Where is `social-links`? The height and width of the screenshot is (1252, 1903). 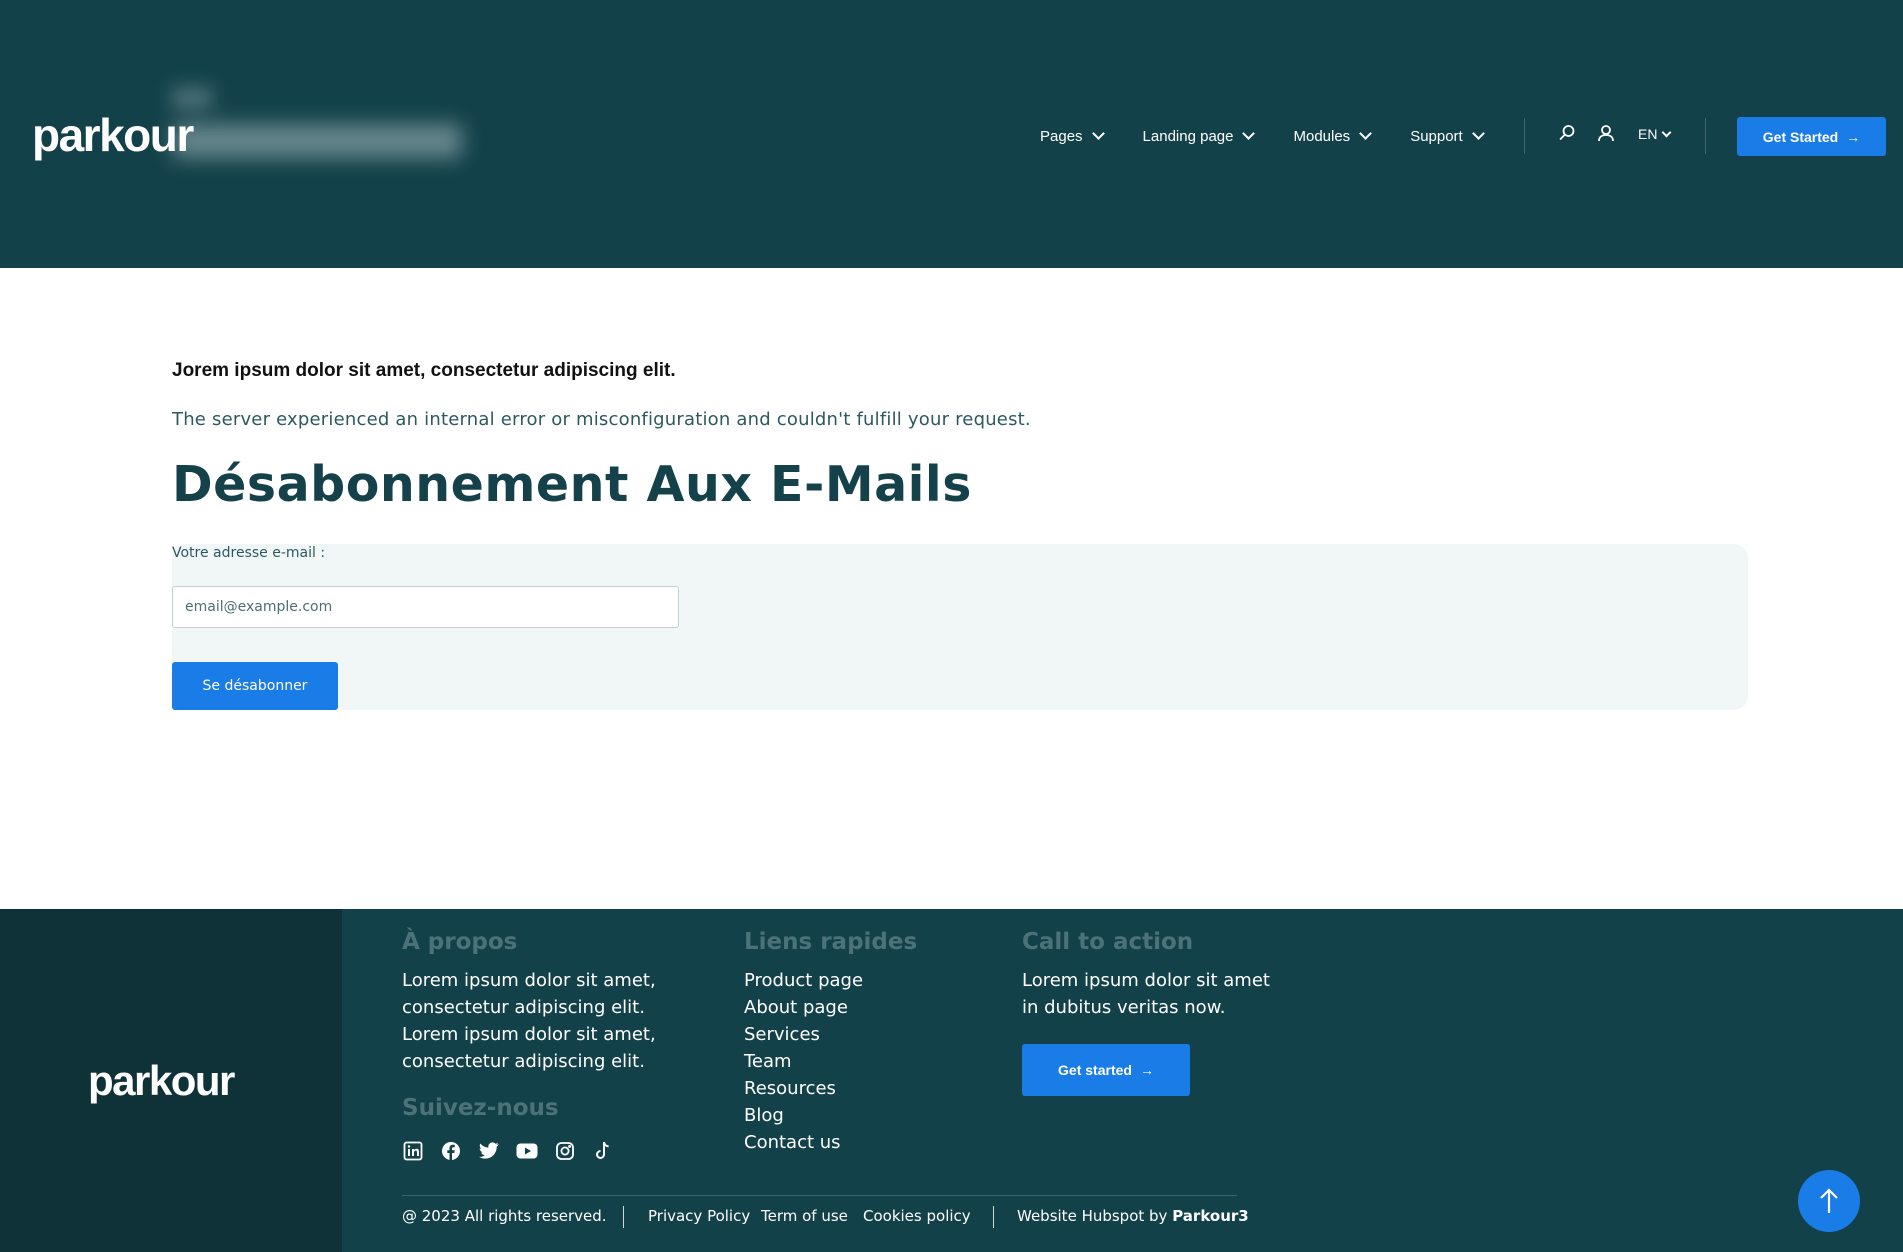 social-links is located at coordinates (516, 1151).